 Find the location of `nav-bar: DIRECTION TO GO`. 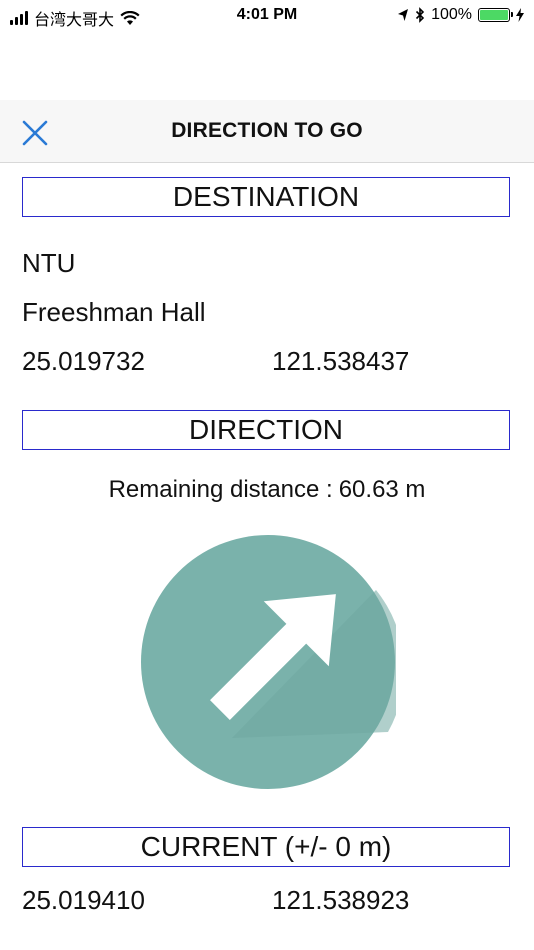

nav-bar: DIRECTION TO GO is located at coordinates (267, 131).